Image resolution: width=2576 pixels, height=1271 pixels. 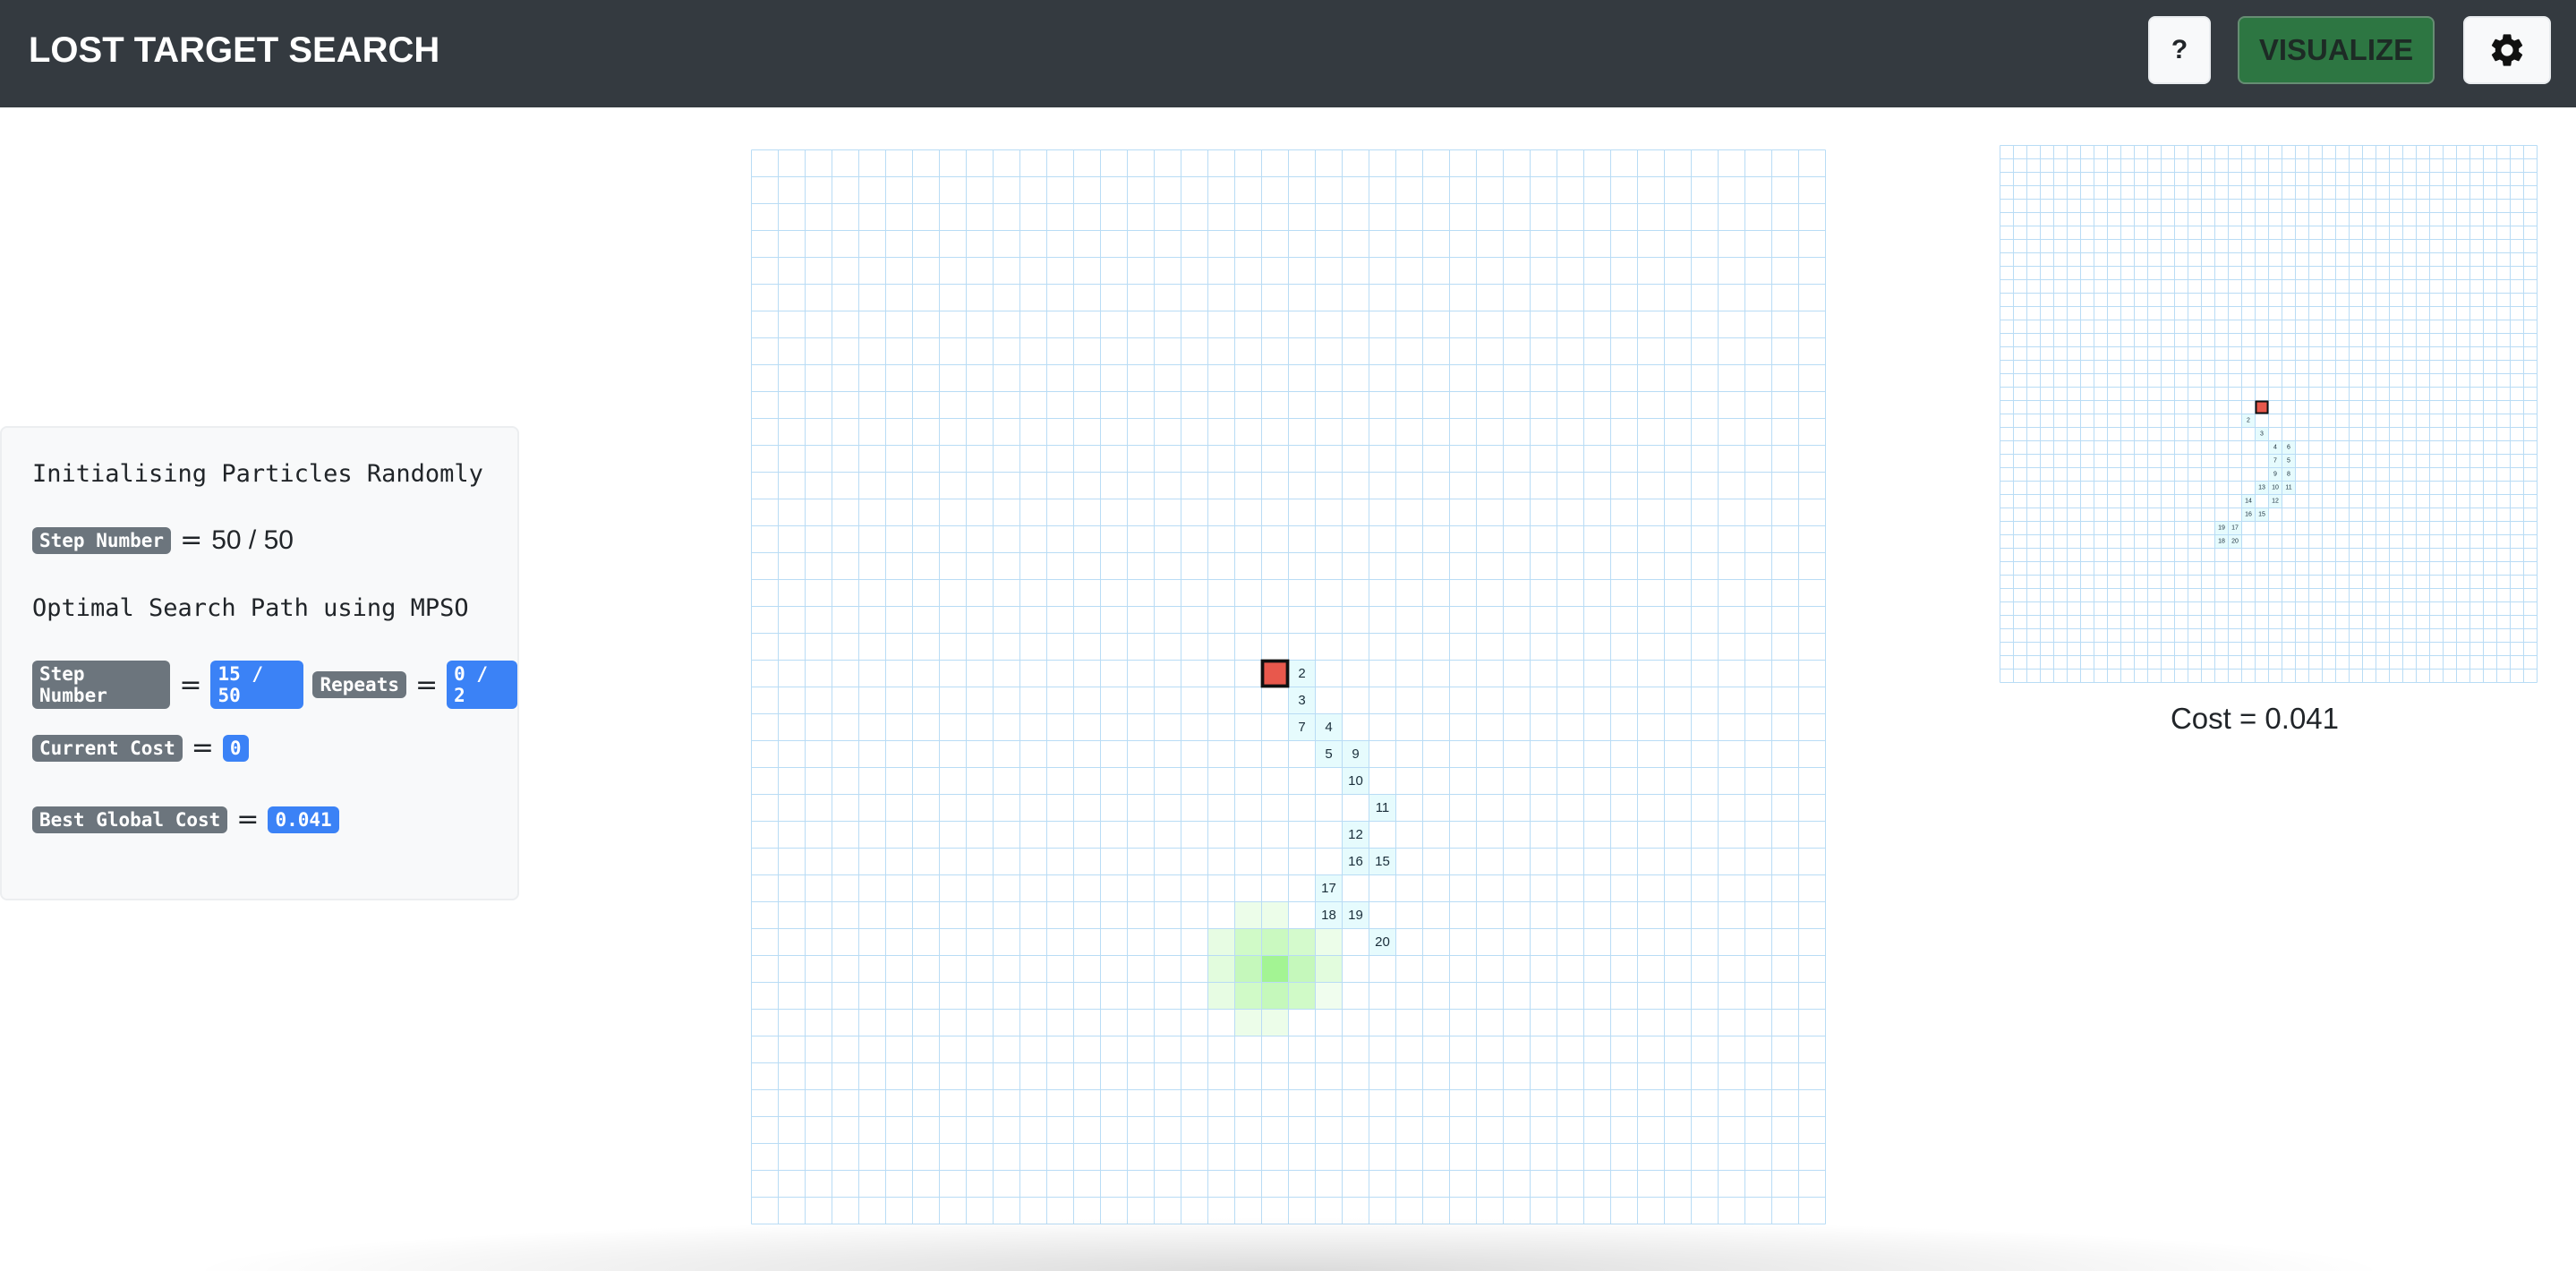 I want to click on footer-shadow, so click(x=1289, y=1244).